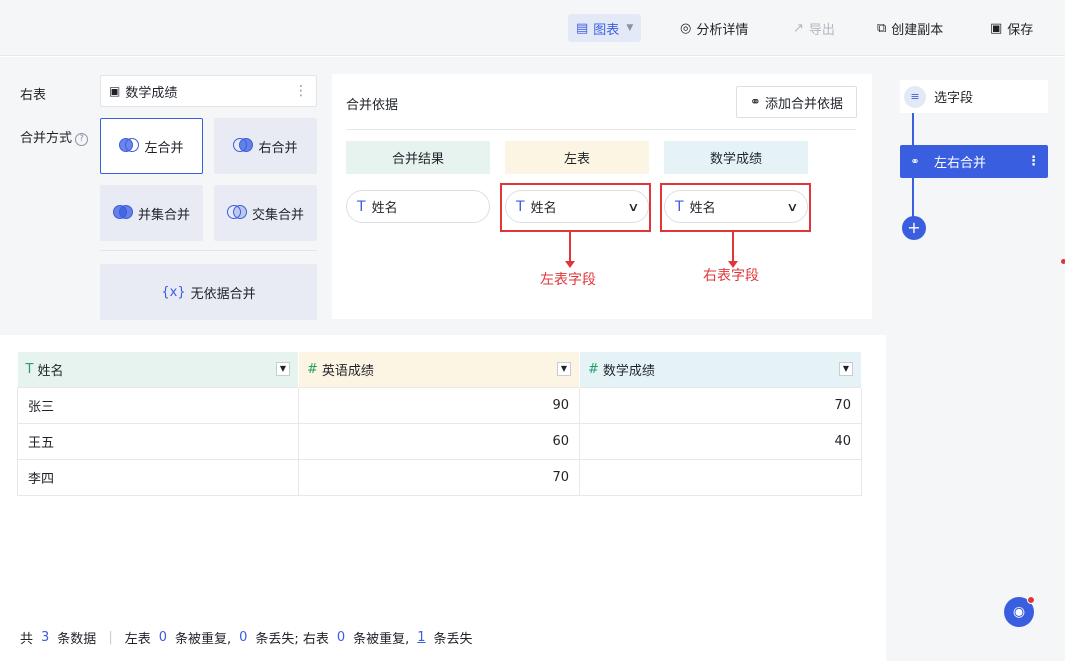 The width and height of the screenshot is (1065, 661). I want to click on right-table-value: 数学成绩, so click(151, 93).